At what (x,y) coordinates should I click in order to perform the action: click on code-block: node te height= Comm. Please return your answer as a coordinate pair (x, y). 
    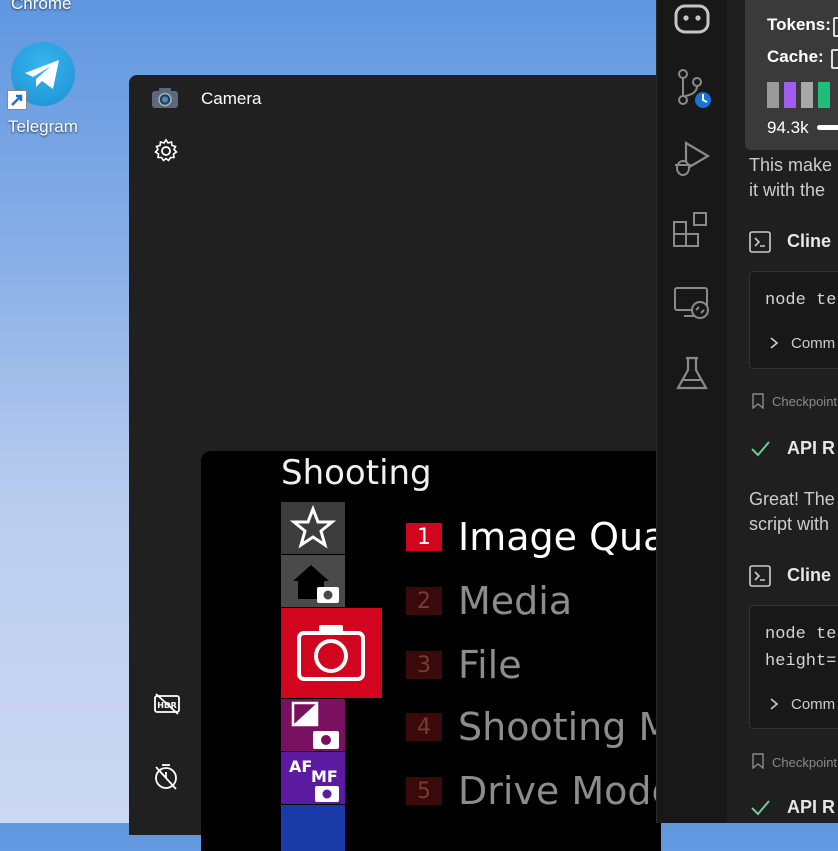
    Looking at the image, I should click on (793, 667).